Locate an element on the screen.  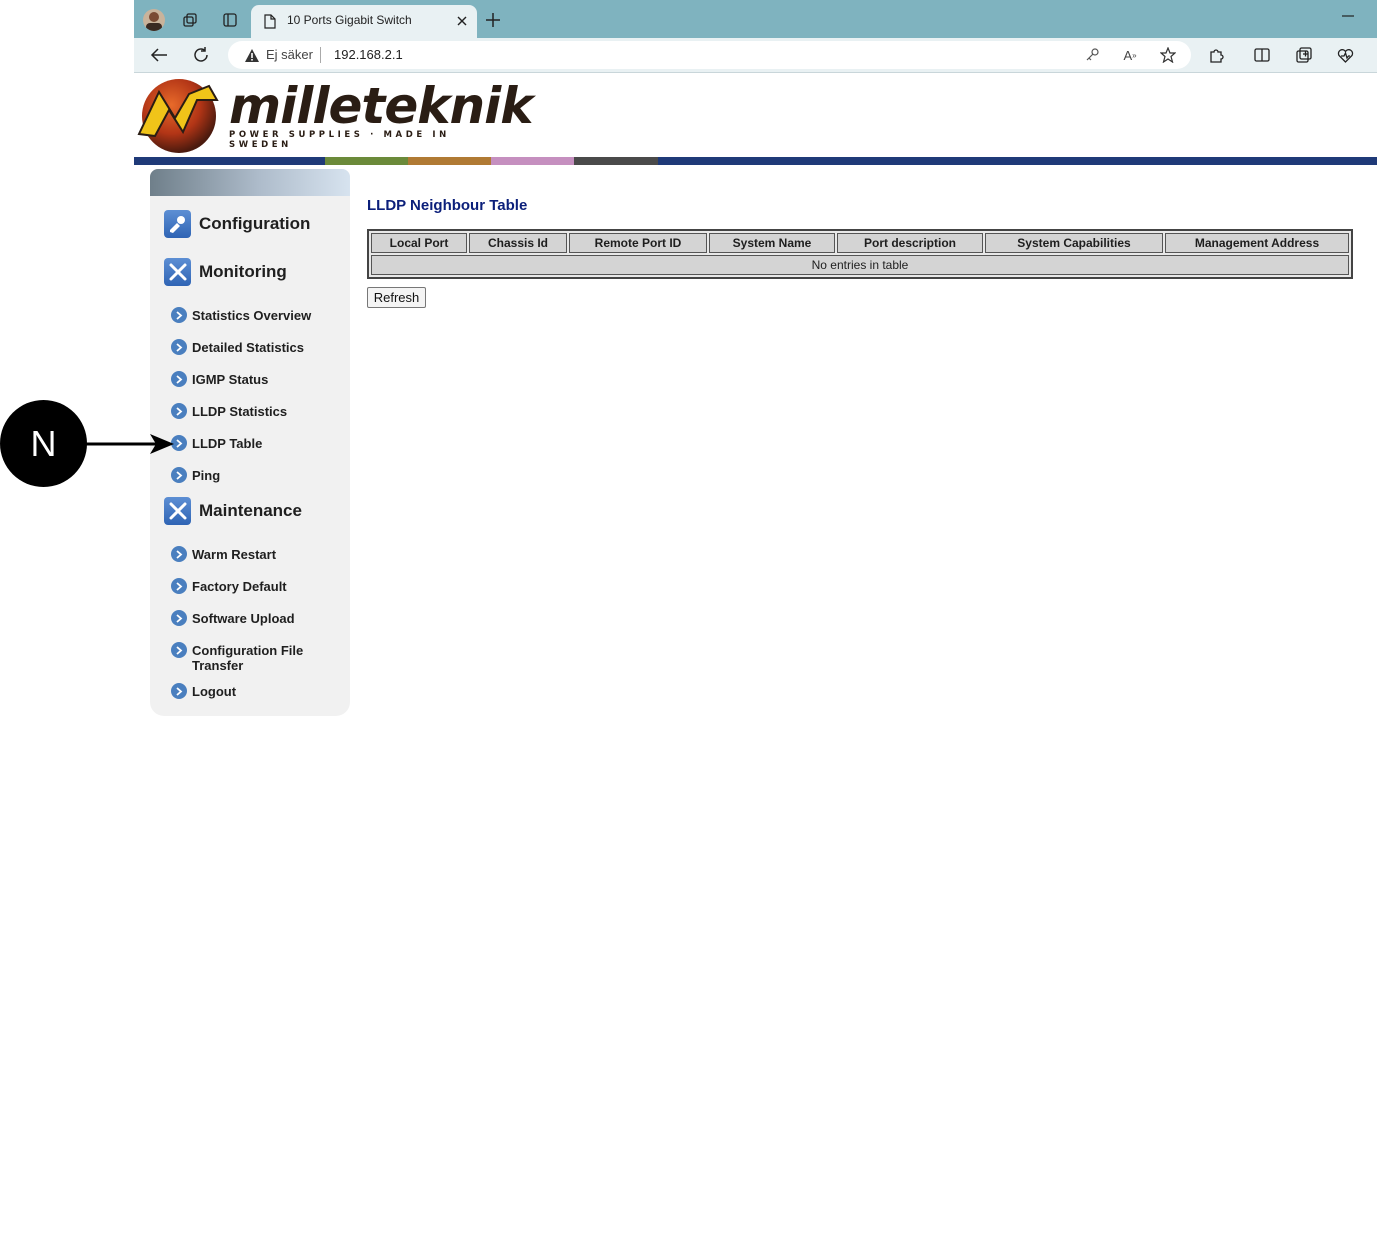
logo-tagline: POWER SUPPLIES · MADE IN SWEDEN is located at coordinates (339, 140).